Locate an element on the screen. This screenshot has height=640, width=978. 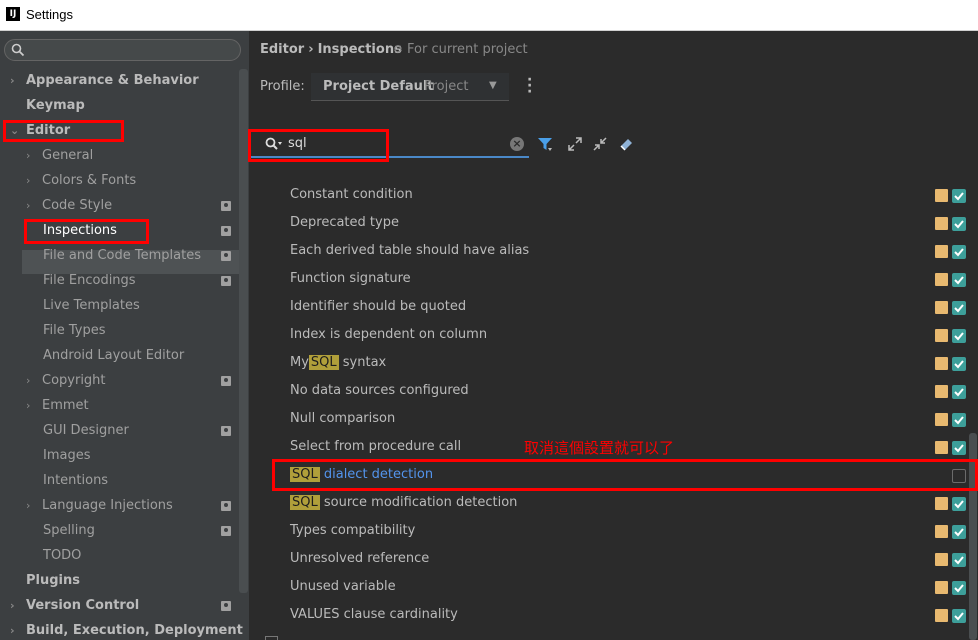
inspection-row: Function signature is located at coordinates (350, 279).